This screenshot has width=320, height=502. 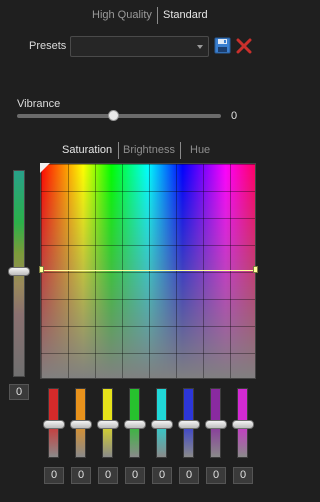 I want to click on vibrance-slider-thumb, so click(x=113, y=115).